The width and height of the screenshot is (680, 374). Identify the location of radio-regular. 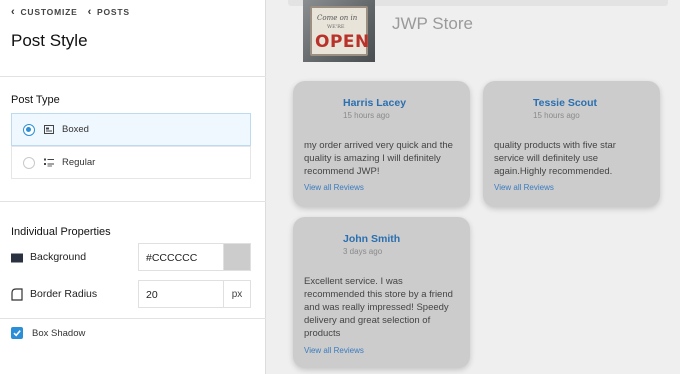
(29, 162).